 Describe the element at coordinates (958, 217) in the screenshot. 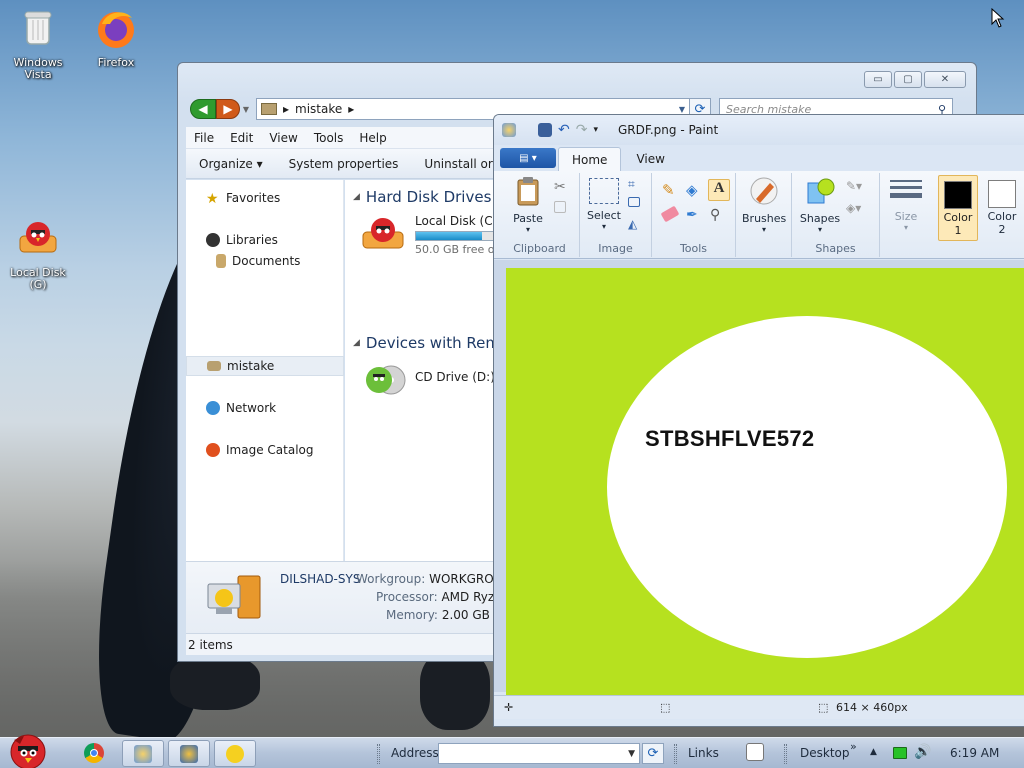

I see `color1-label: Color` at that location.